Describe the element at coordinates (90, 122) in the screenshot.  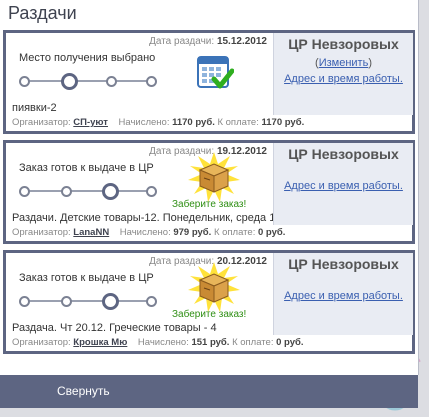
I see `organizer-link: СП-уют` at that location.